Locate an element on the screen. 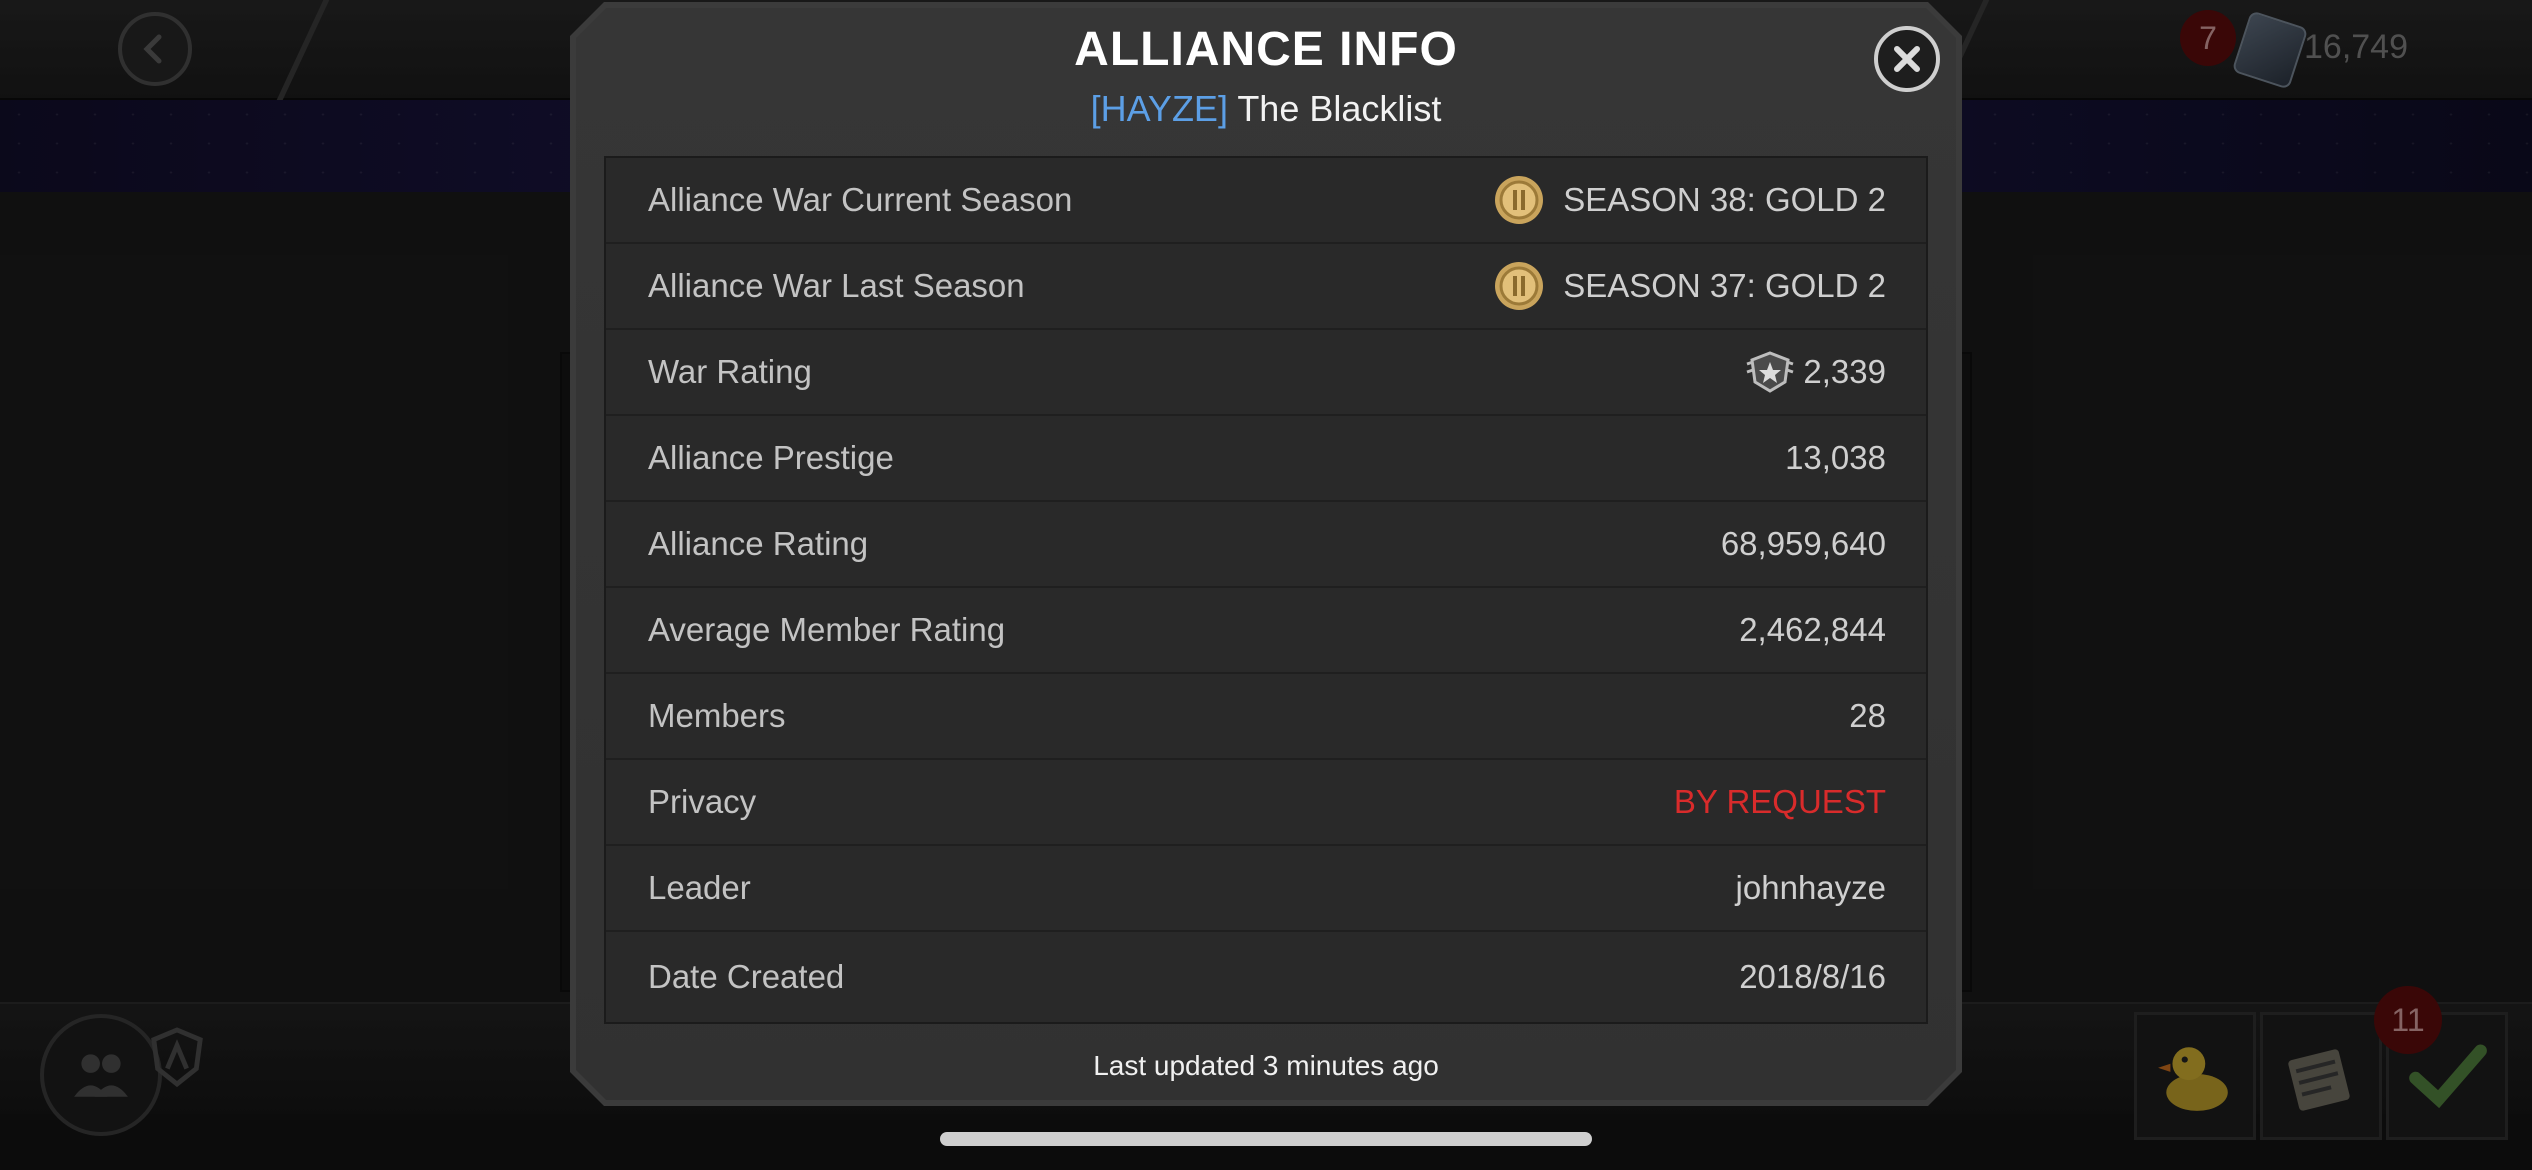  close-button is located at coordinates (1907, 59).